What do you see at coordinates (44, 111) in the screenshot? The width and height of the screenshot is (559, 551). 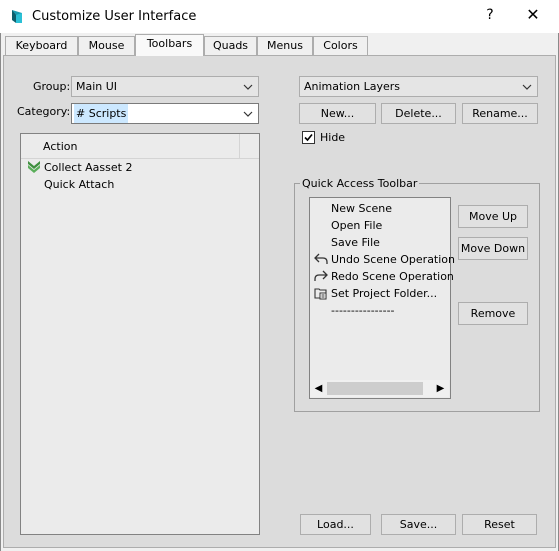 I see `category-label: Category:` at bounding box center [44, 111].